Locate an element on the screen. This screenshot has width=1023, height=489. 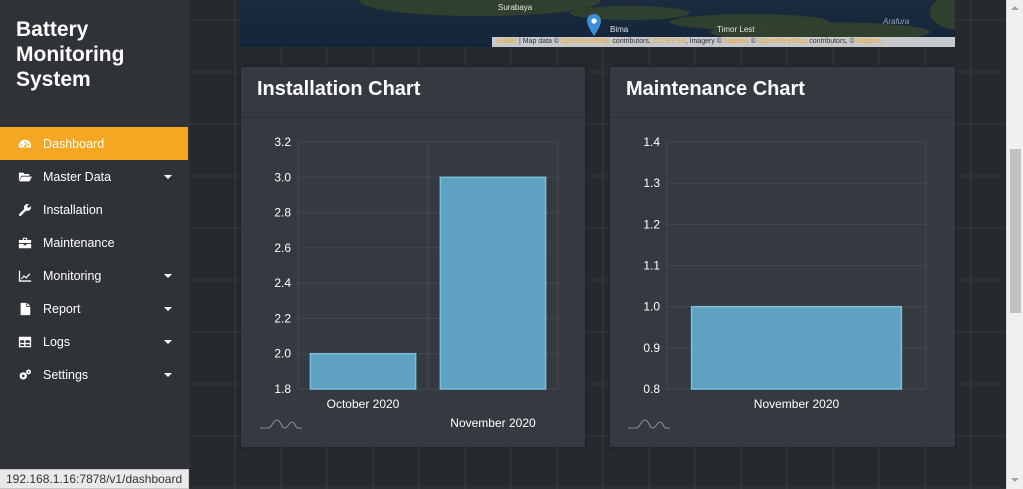
sidebar-item-settings: Settings is located at coordinates (94, 374).